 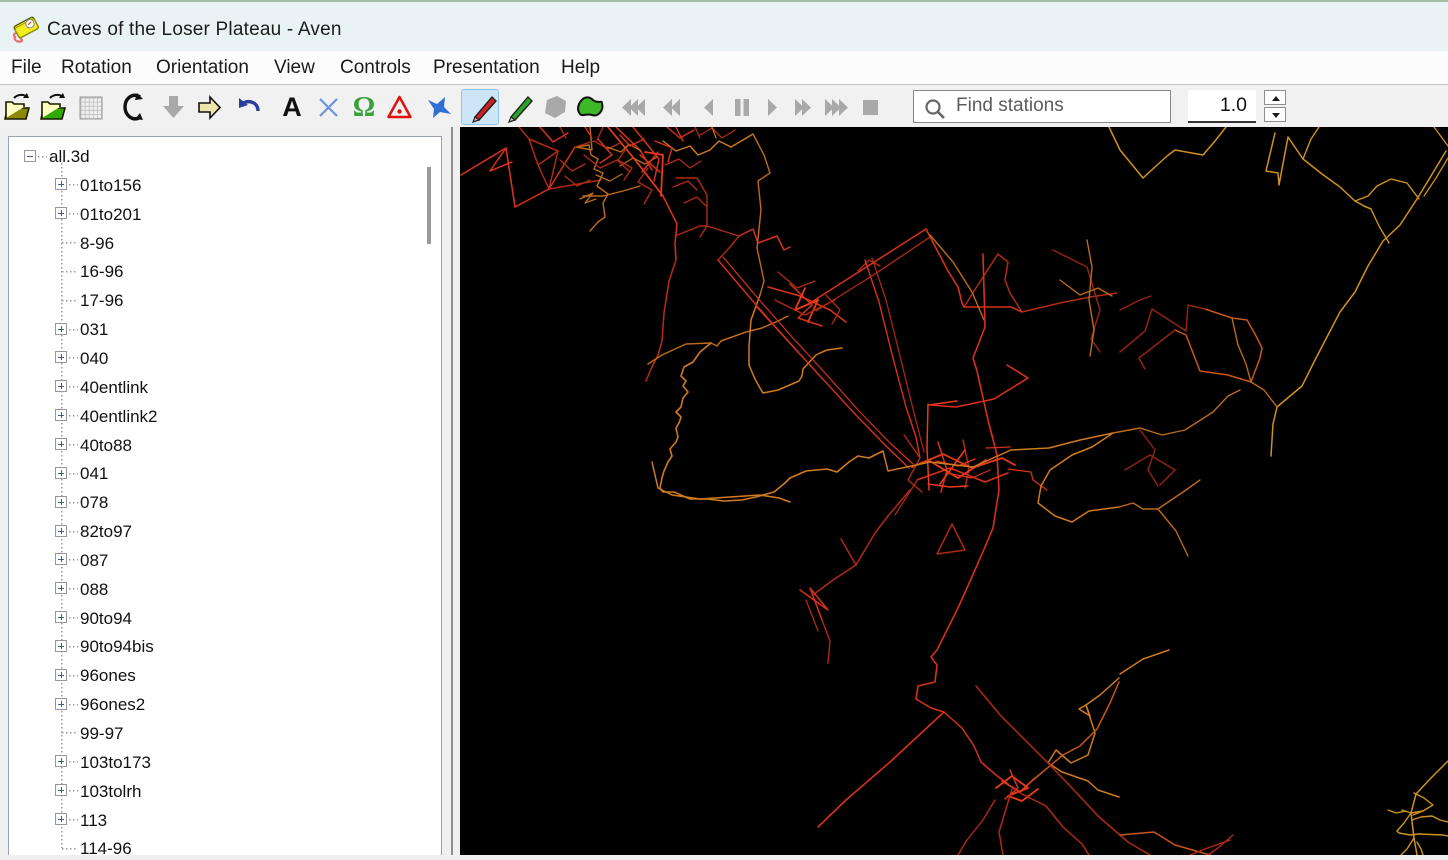 What do you see at coordinates (292, 107) in the screenshot?
I see `svg-text: A` at bounding box center [292, 107].